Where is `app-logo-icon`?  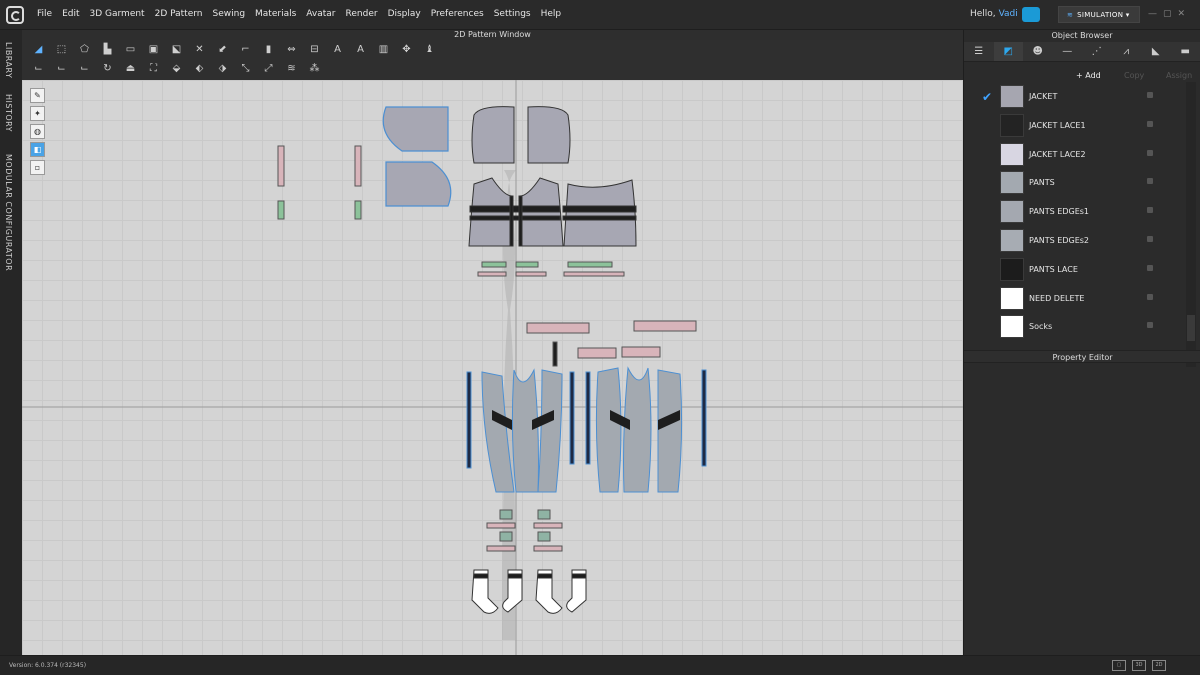
app-logo-icon is located at coordinates (15, 15).